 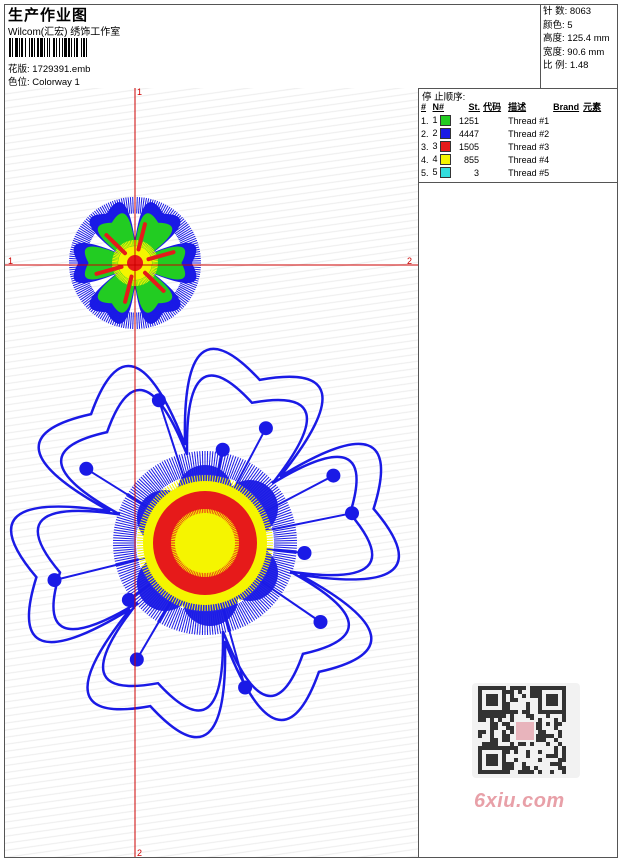 I want to click on thread-index: 1., so click(x=426, y=120).